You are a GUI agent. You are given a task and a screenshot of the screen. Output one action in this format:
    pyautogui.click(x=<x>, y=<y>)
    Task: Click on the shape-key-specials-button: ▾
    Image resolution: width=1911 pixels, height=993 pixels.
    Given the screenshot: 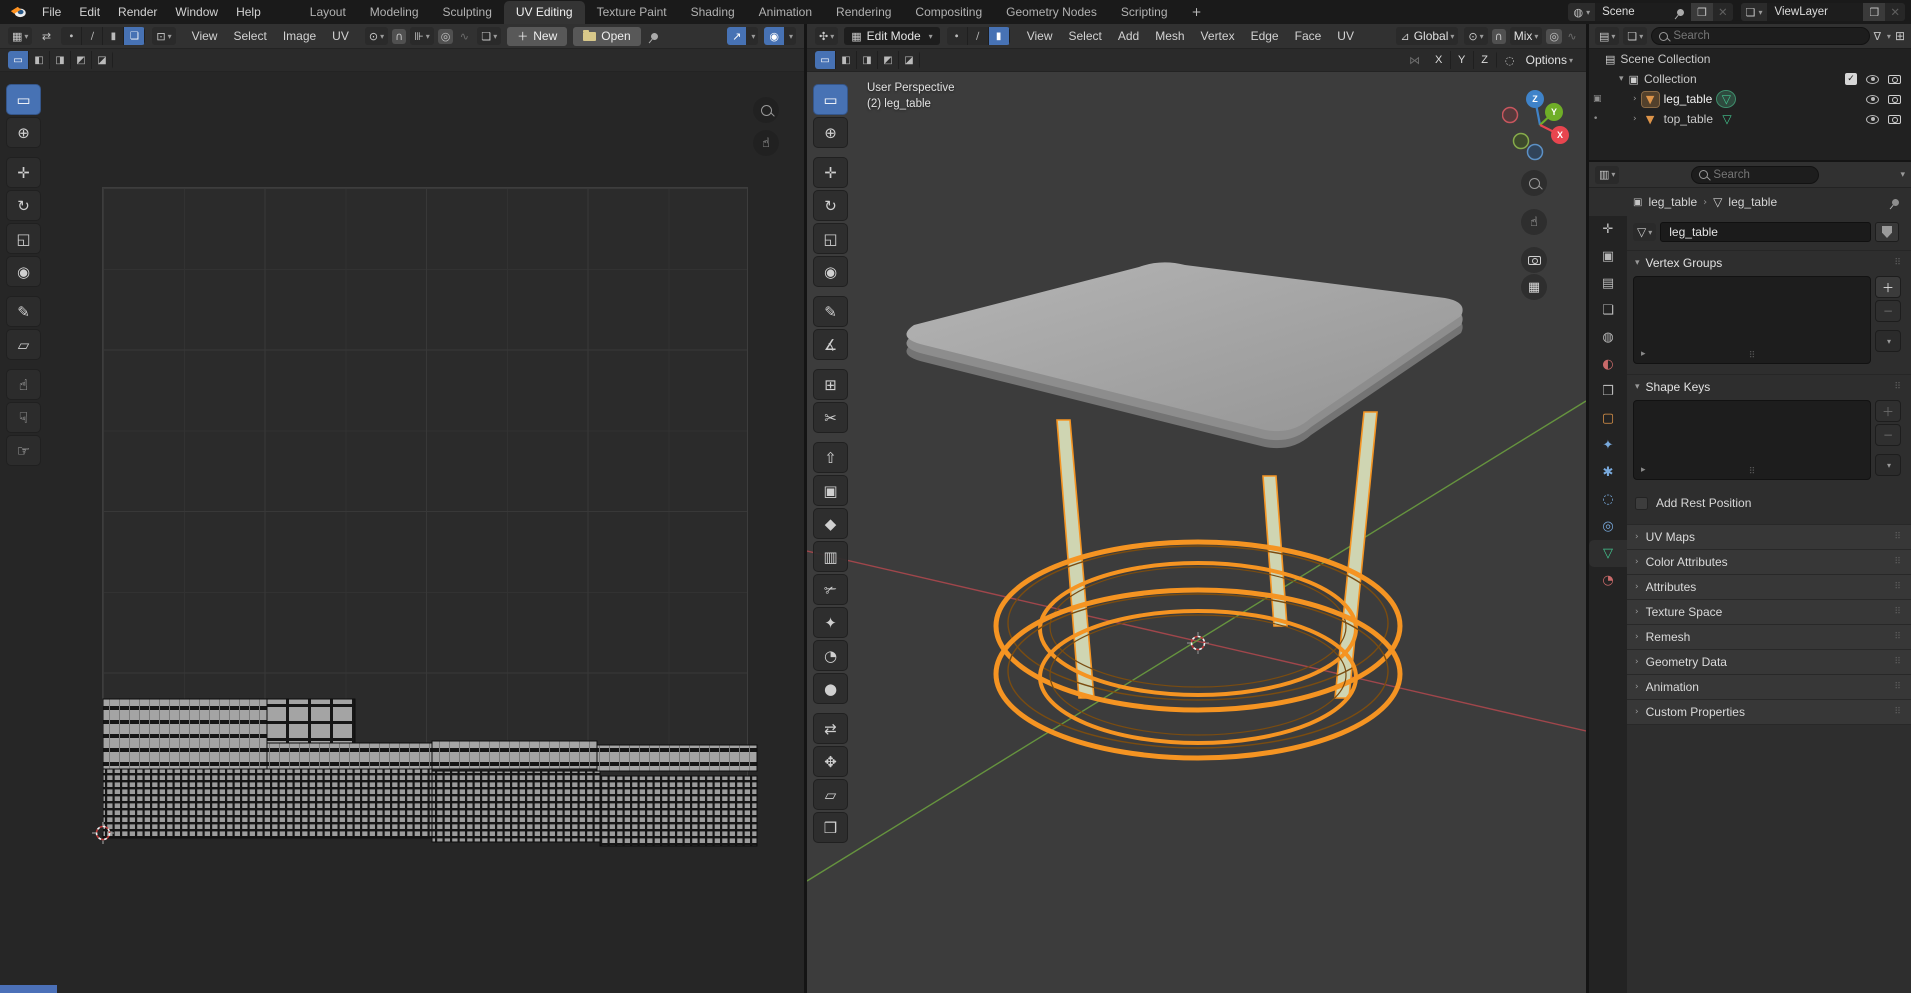 What is the action you would take?
    pyautogui.click(x=1888, y=465)
    